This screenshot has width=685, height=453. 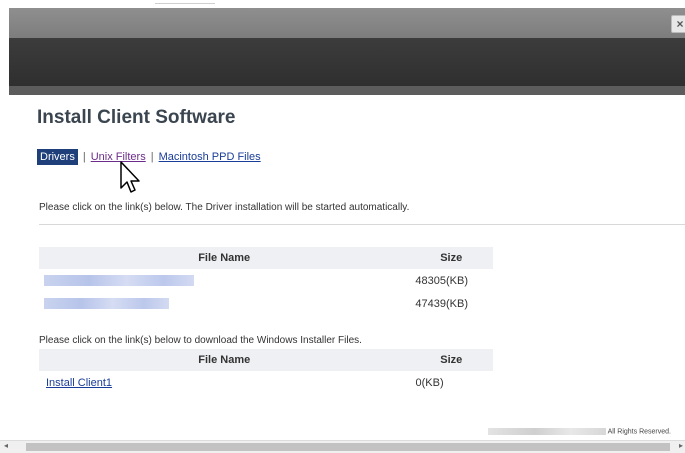 What do you see at coordinates (441, 280) in the screenshot?
I see `file-size: 48305(KB)` at bounding box center [441, 280].